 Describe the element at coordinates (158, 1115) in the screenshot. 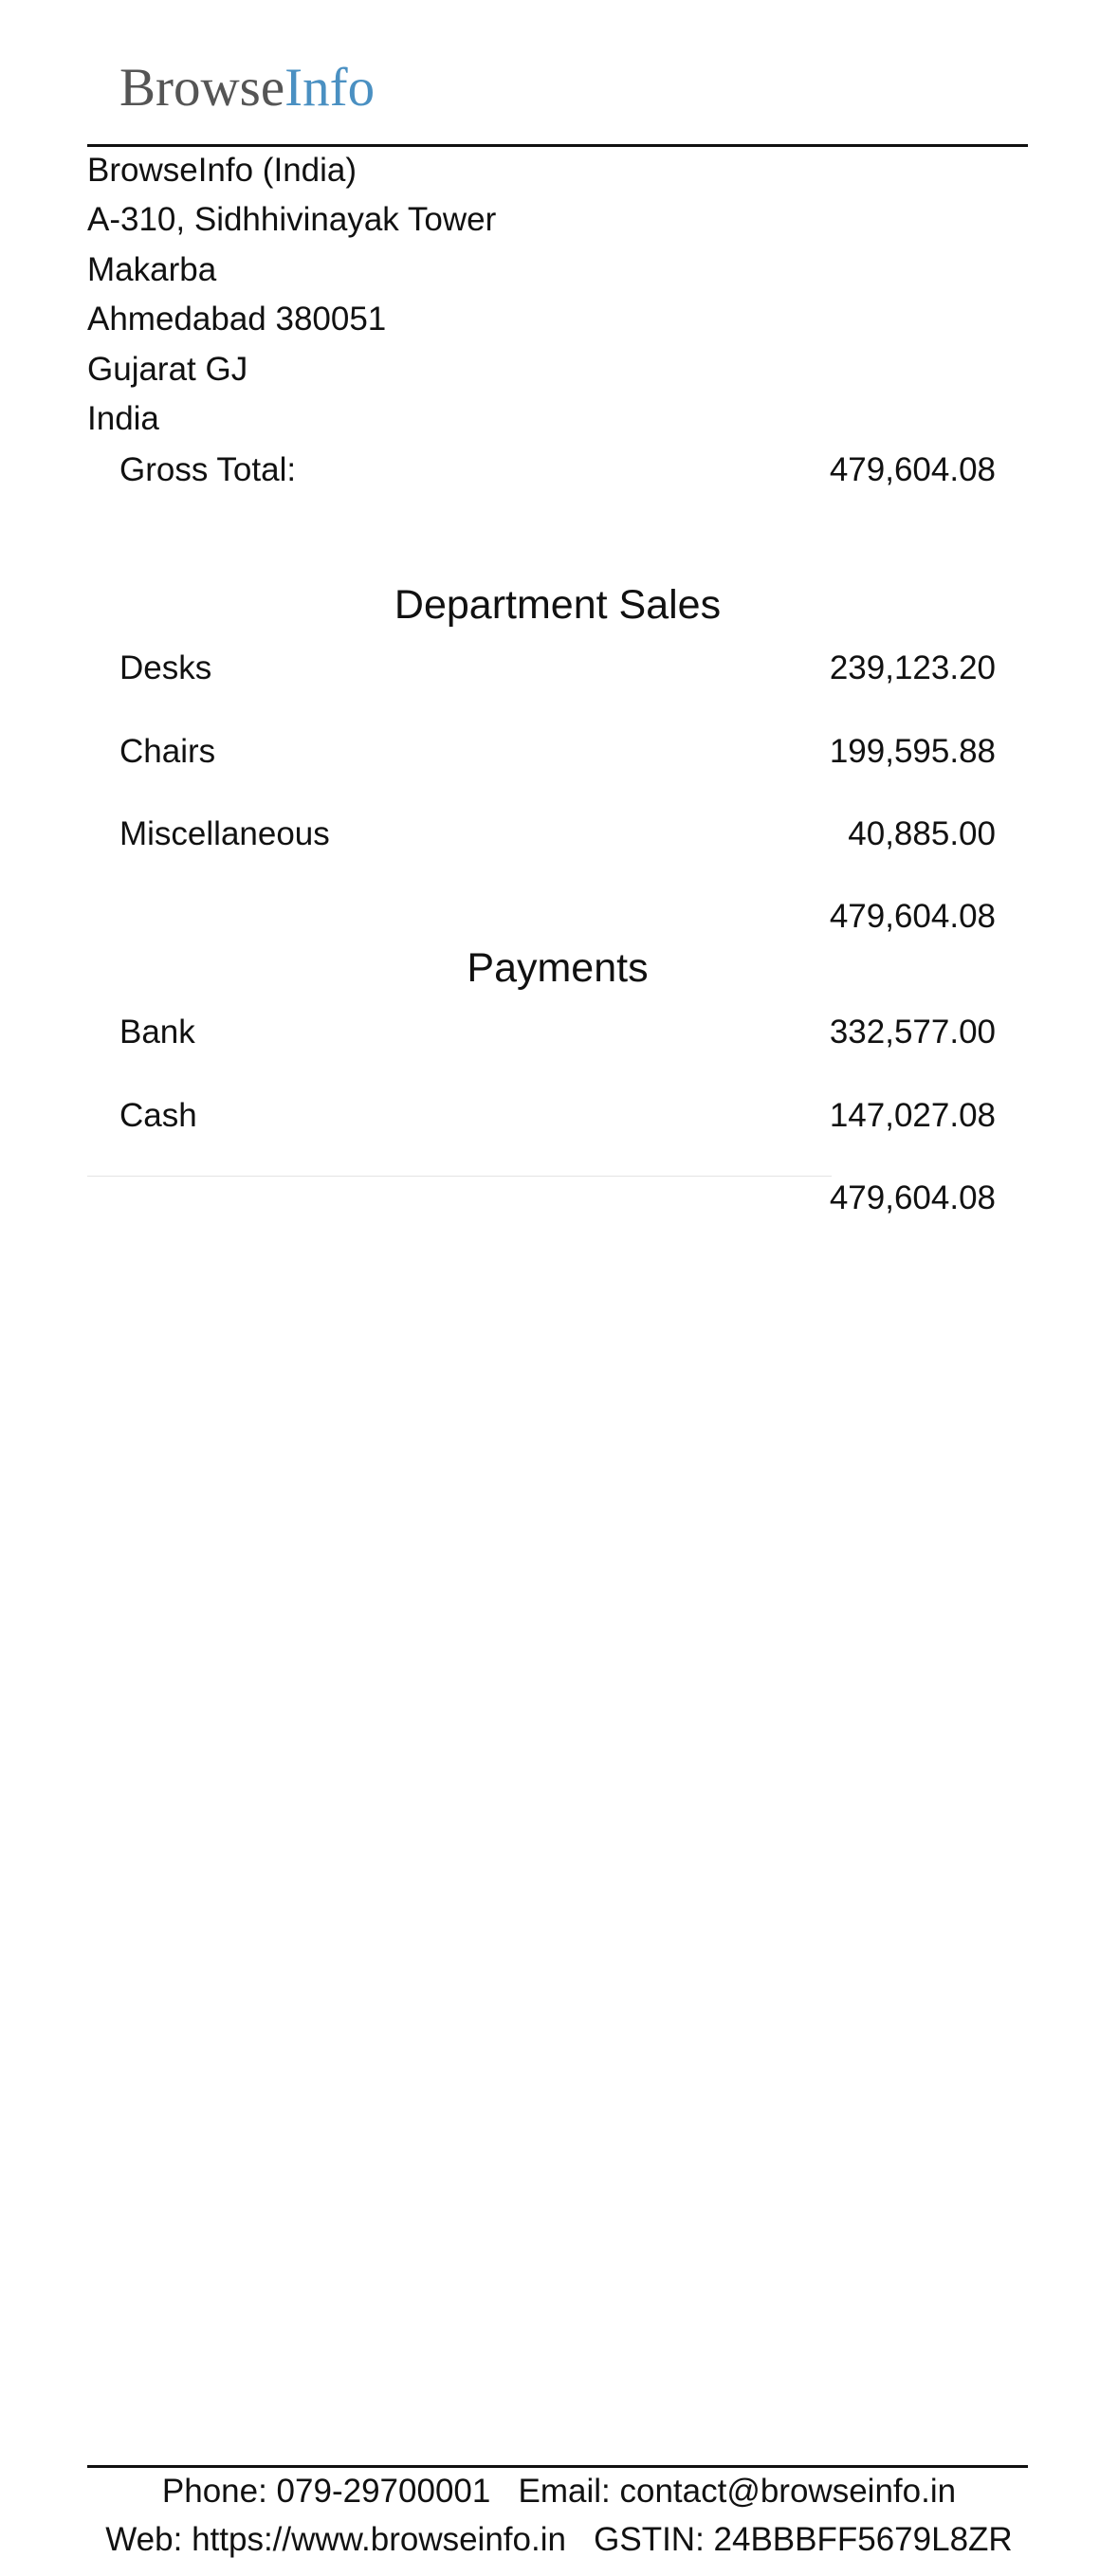

I see `payment-method-label: Cash` at that location.